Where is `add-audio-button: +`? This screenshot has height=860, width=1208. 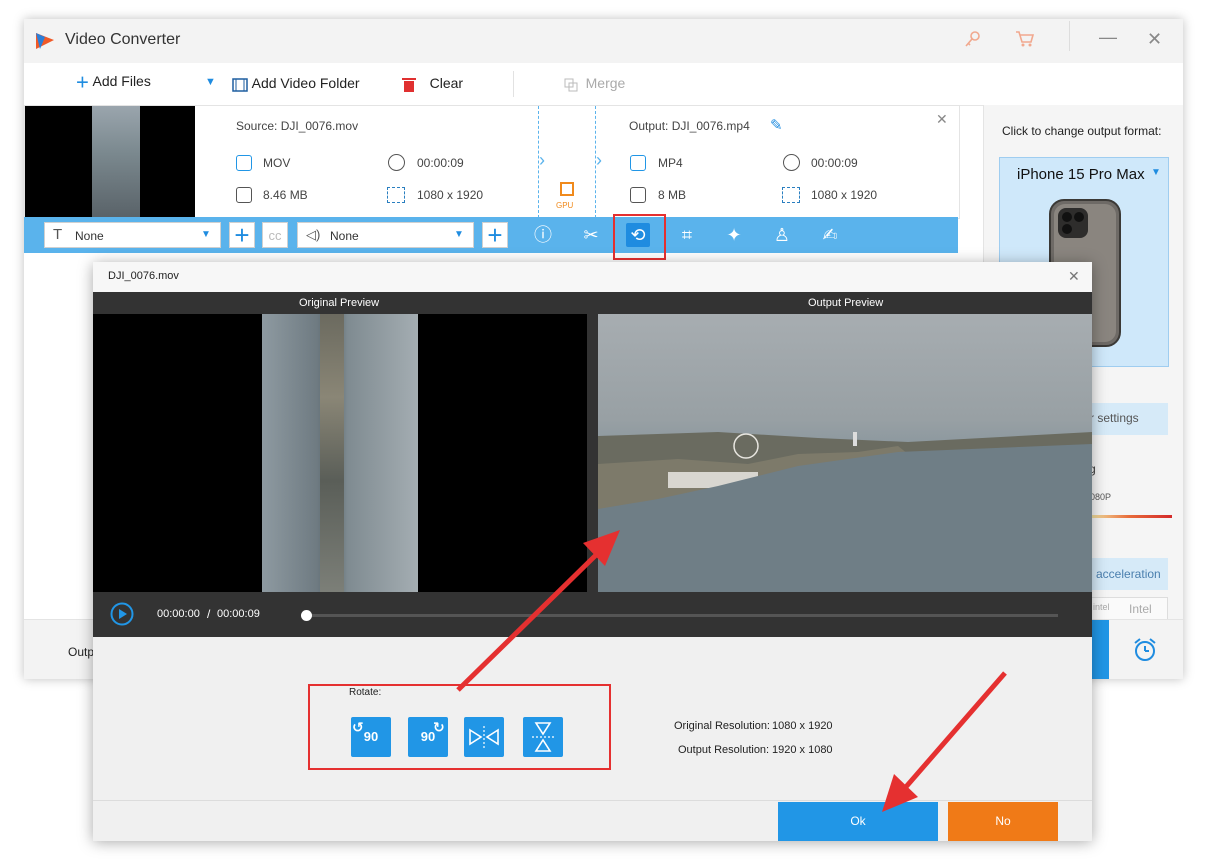
add-audio-button: + is located at coordinates (495, 235).